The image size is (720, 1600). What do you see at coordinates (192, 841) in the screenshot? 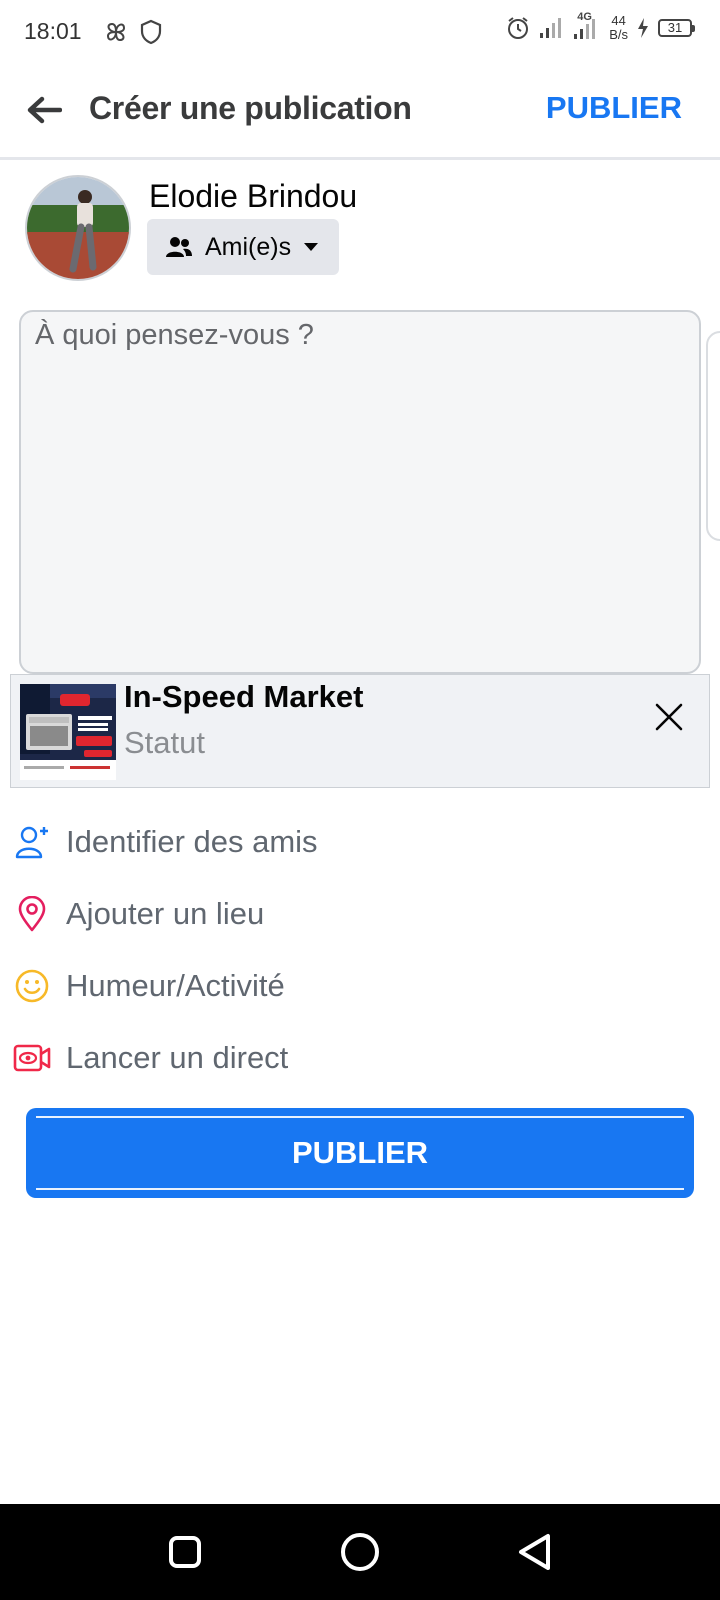
I see `option-label: Identifier des amis` at bounding box center [192, 841].